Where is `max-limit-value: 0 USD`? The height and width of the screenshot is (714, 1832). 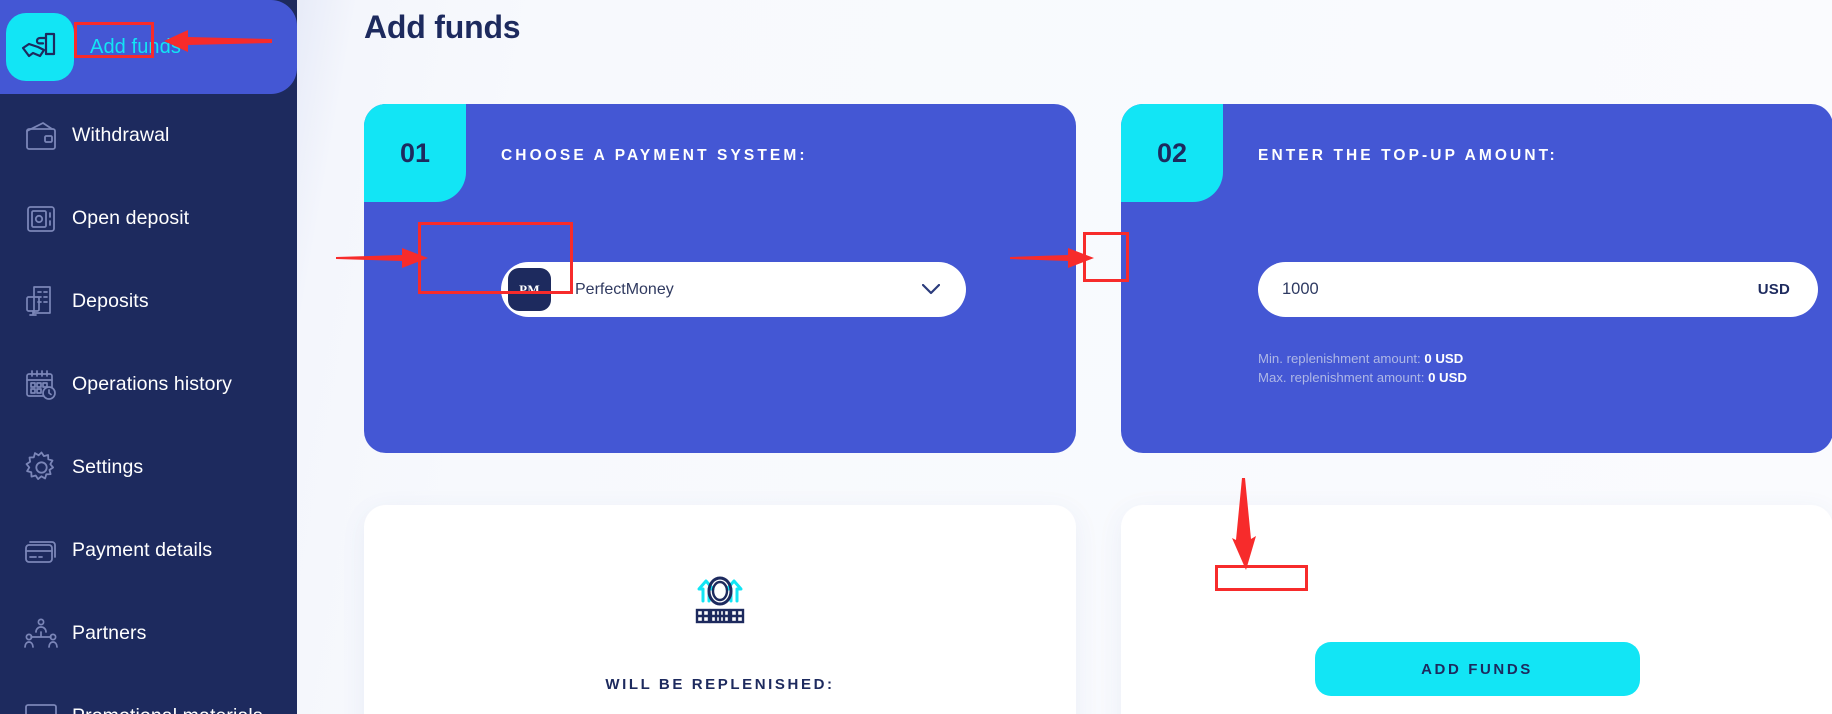 max-limit-value: 0 USD is located at coordinates (1447, 377).